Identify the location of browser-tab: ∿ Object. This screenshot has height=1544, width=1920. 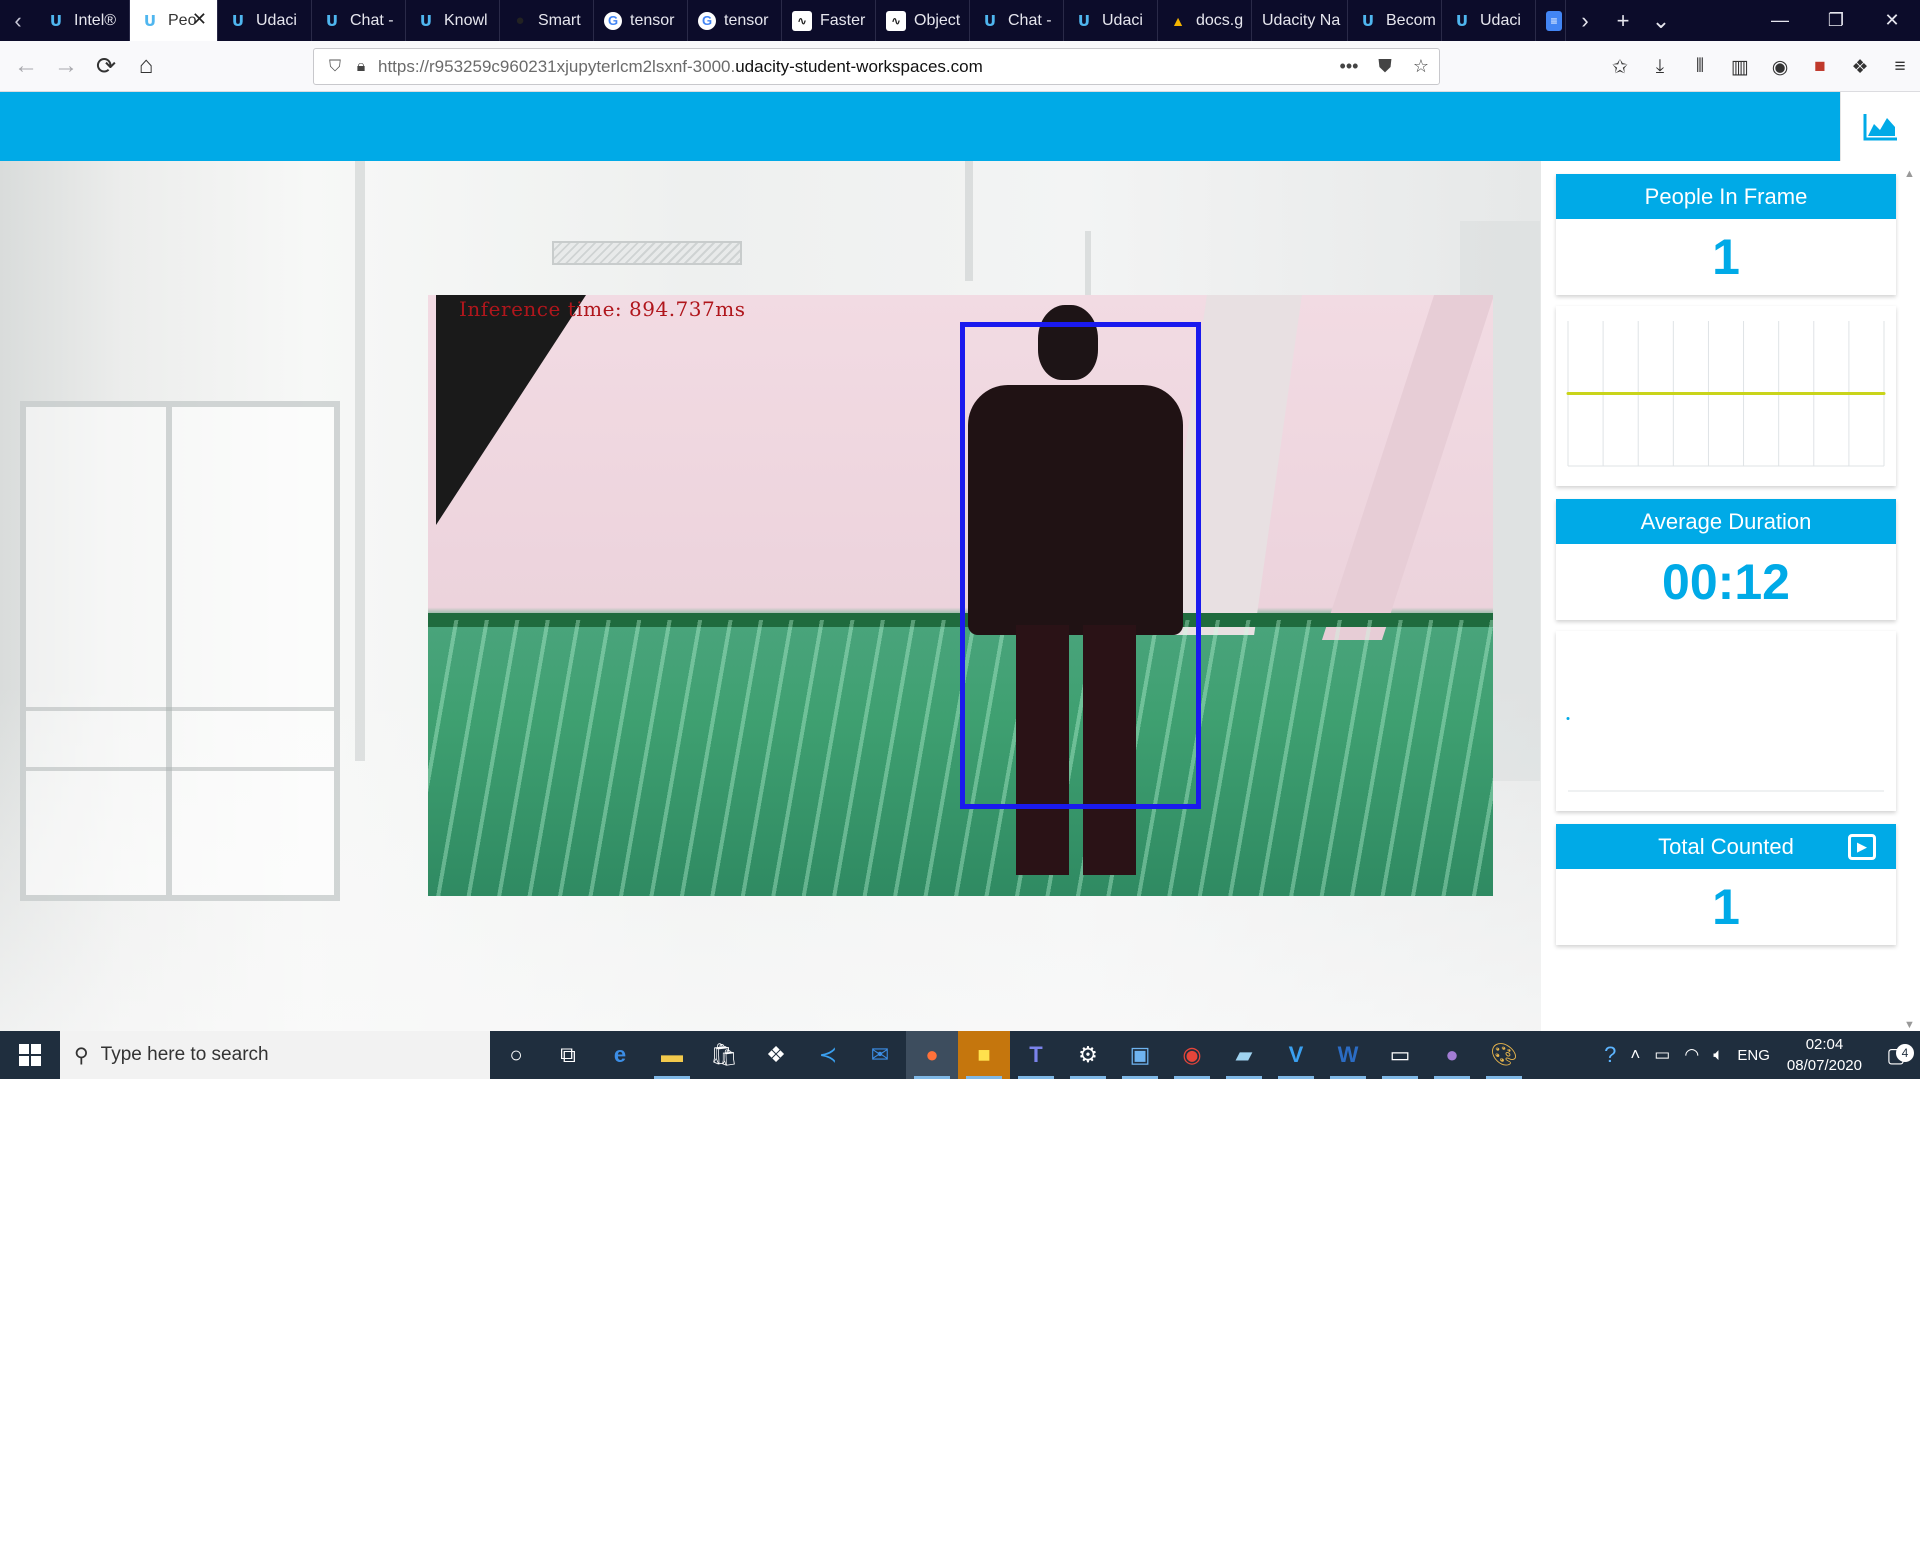
(923, 20).